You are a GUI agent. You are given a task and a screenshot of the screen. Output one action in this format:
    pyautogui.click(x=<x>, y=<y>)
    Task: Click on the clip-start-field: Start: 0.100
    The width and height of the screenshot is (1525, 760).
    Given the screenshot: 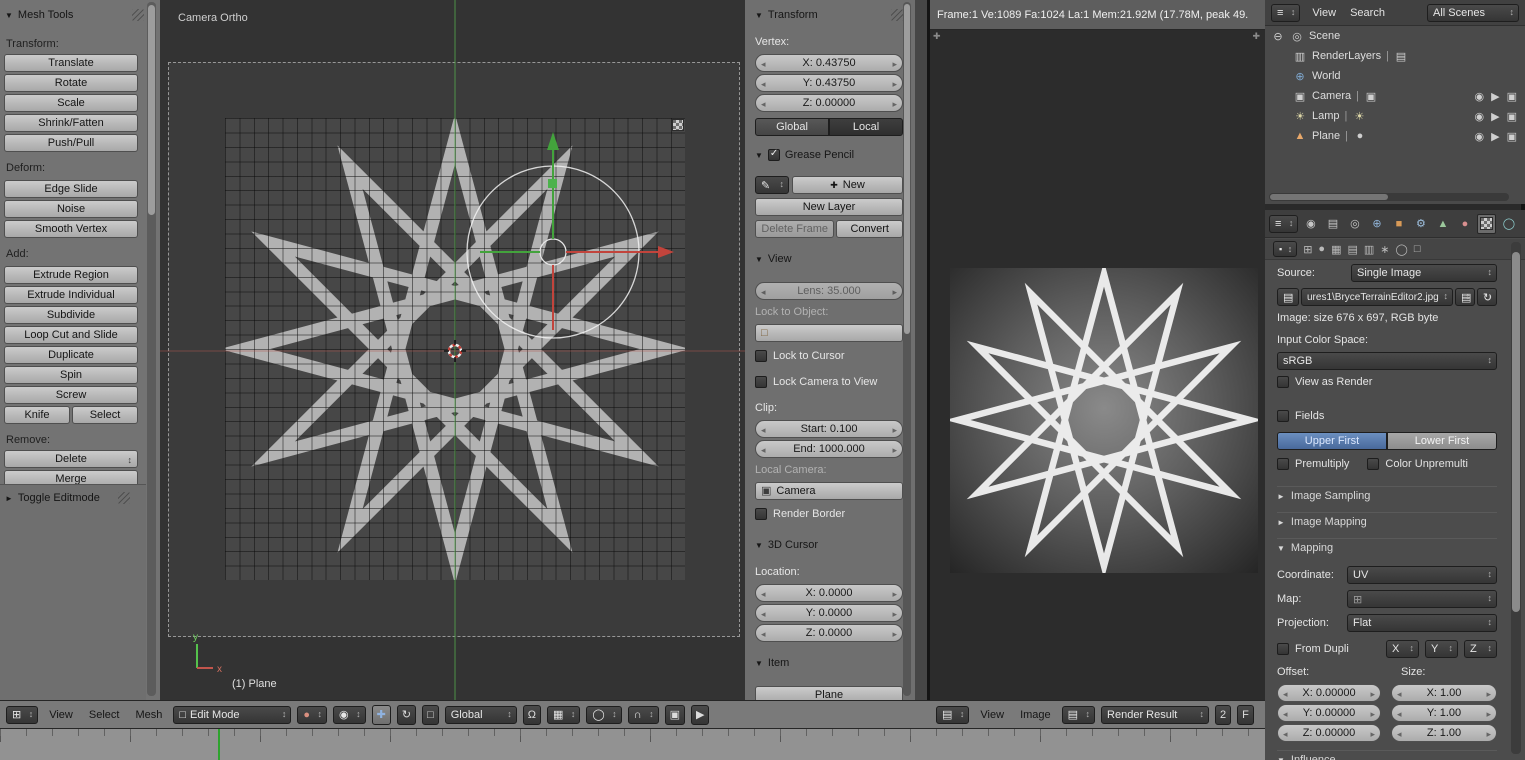 What is the action you would take?
    pyautogui.click(x=829, y=429)
    